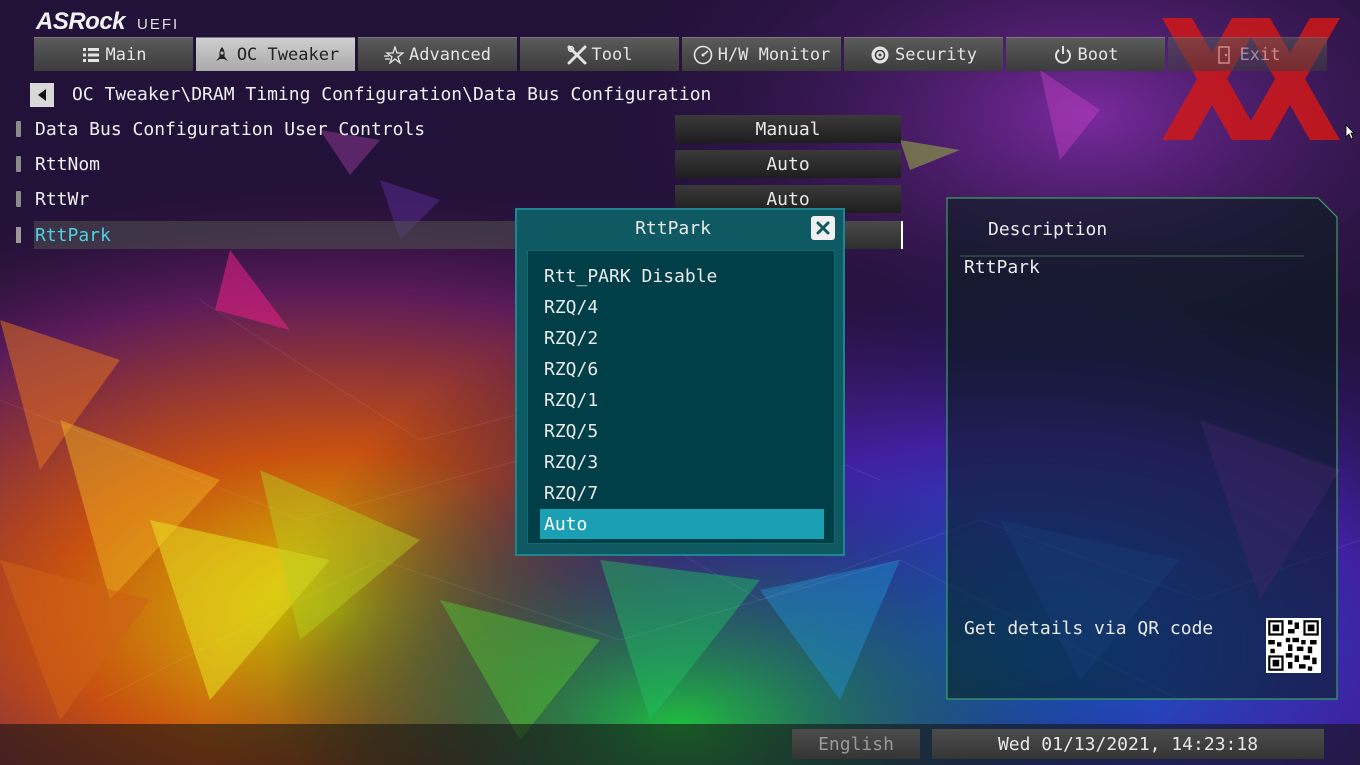 The image size is (1360, 765). I want to click on popup-option-rzq-4: RZQ/4, so click(682, 307).